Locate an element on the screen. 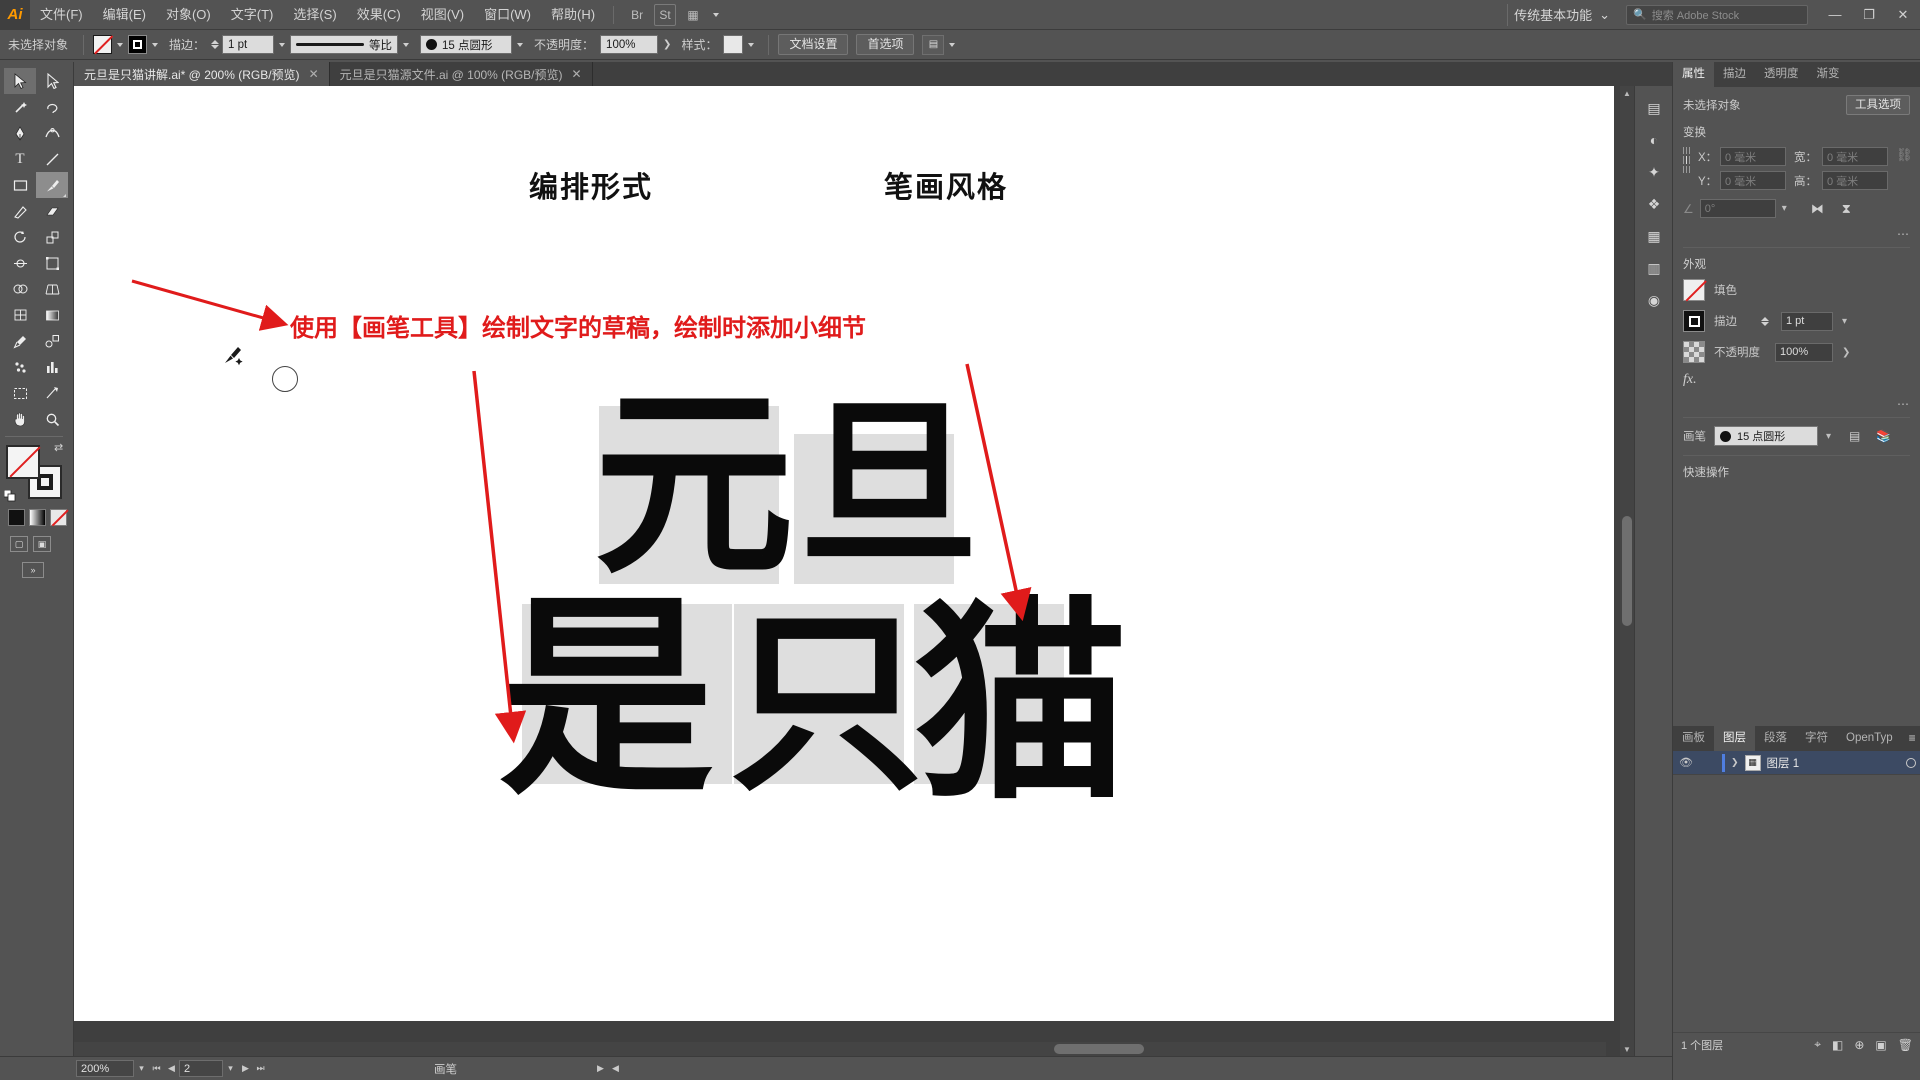  menu-file: 文件(F) is located at coordinates (61, 15).